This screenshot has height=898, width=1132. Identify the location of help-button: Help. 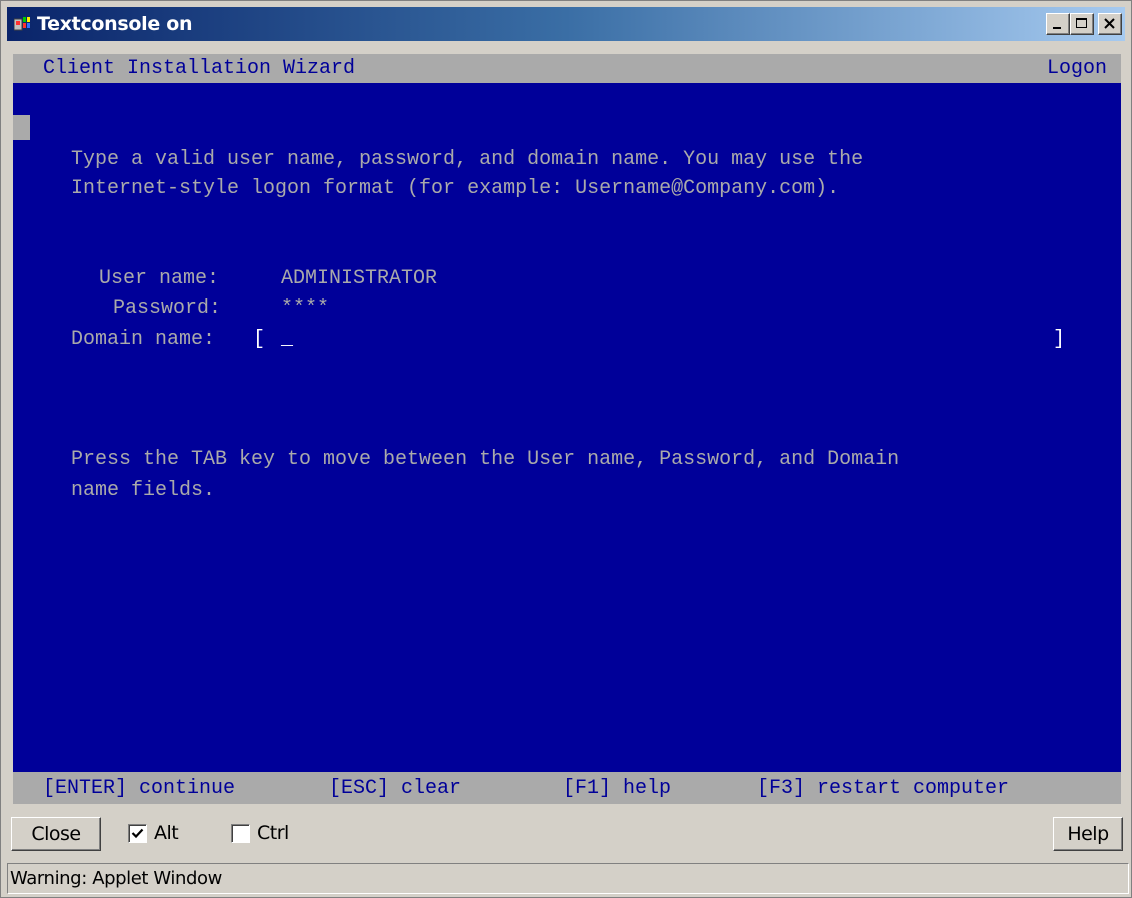
(1088, 834).